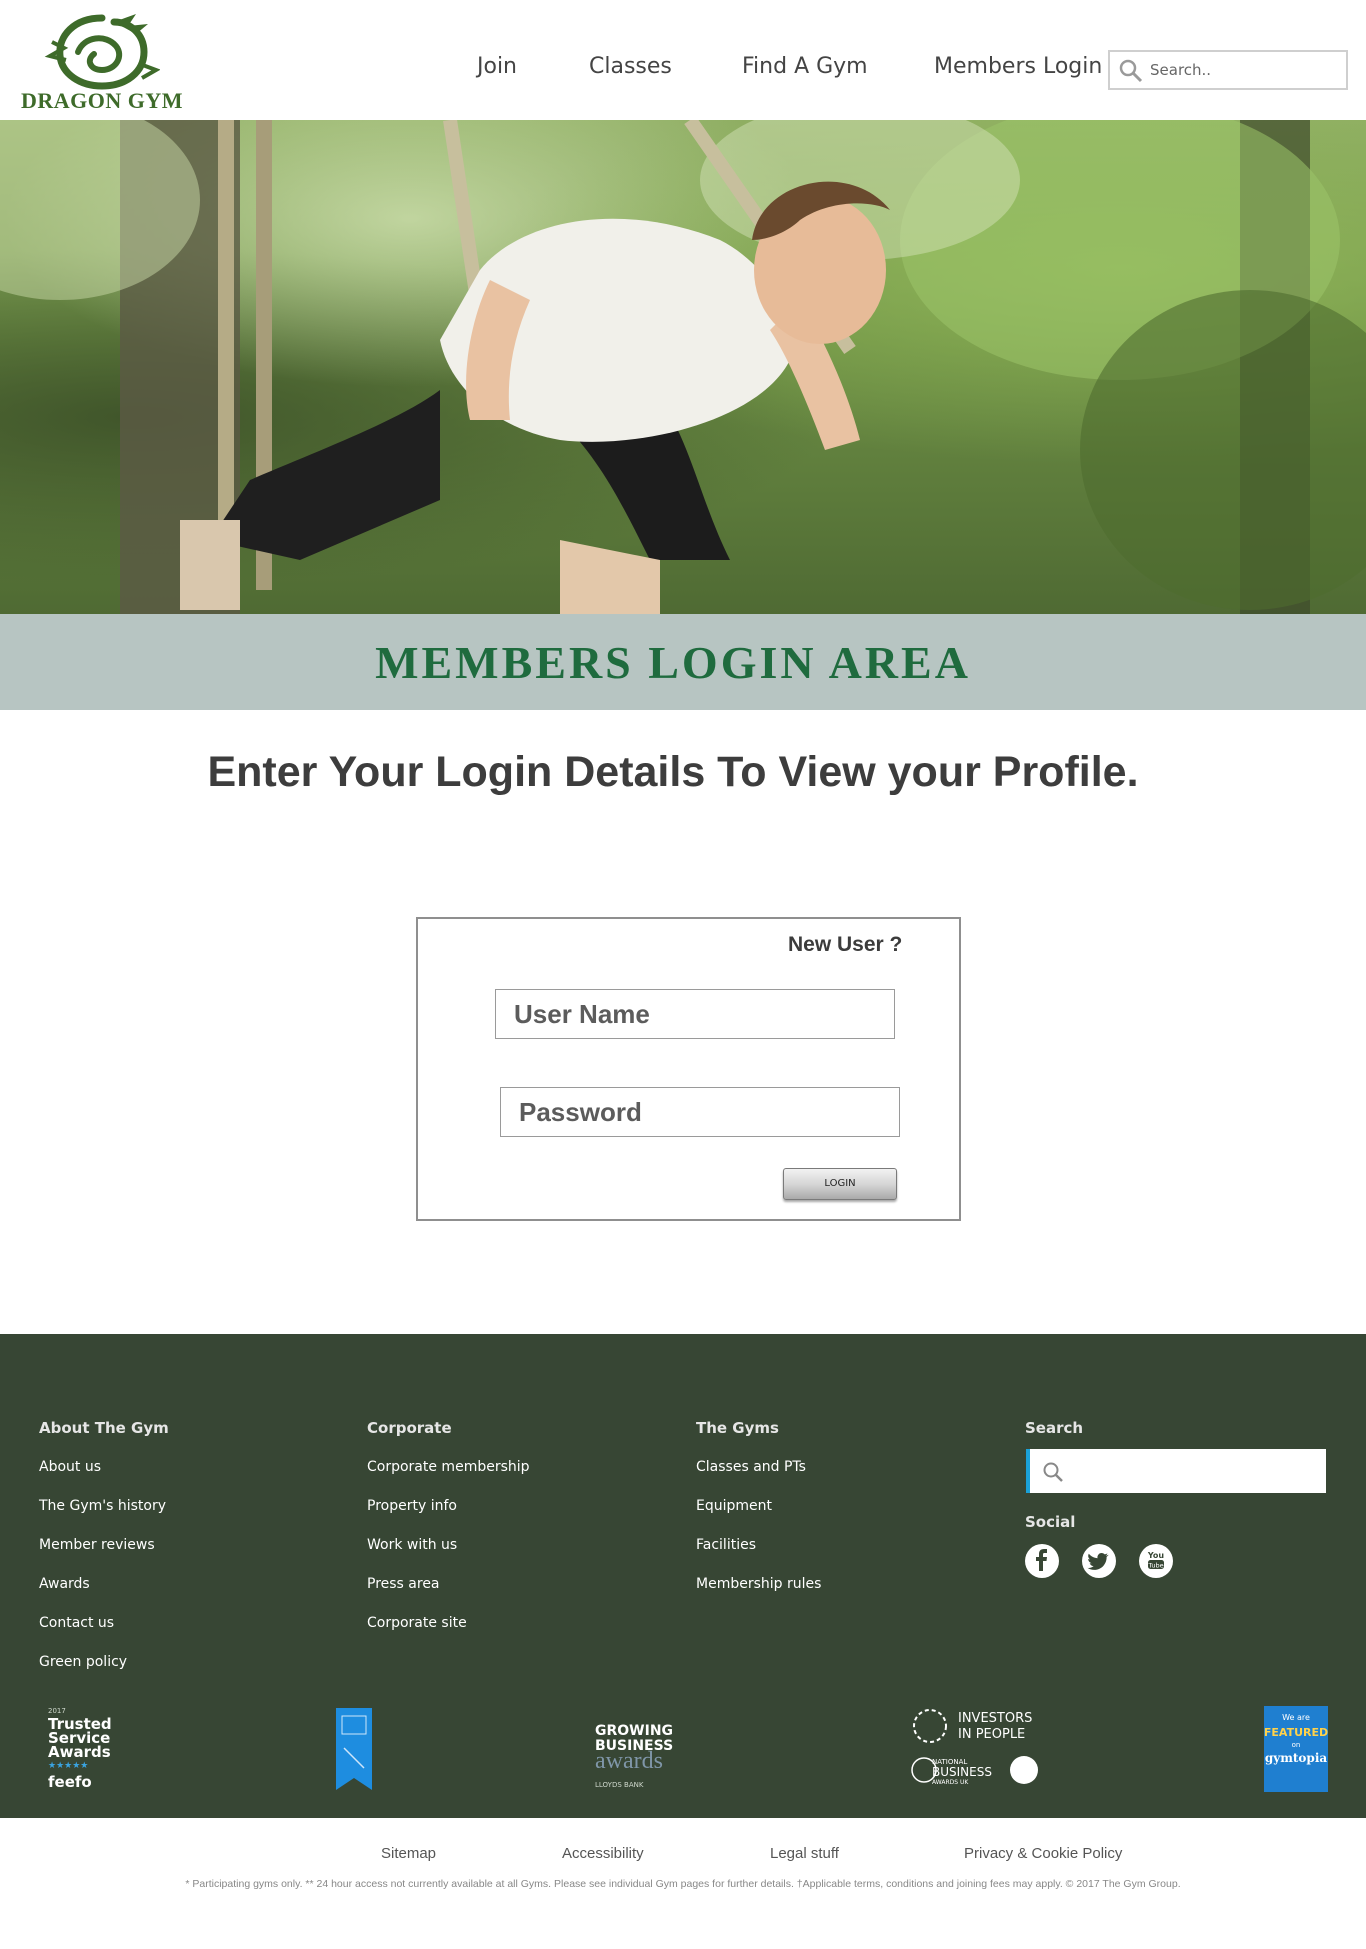 This screenshot has height=1949, width=1366. What do you see at coordinates (805, 66) in the screenshot?
I see `nav-find-a-gym: Find A Gym` at bounding box center [805, 66].